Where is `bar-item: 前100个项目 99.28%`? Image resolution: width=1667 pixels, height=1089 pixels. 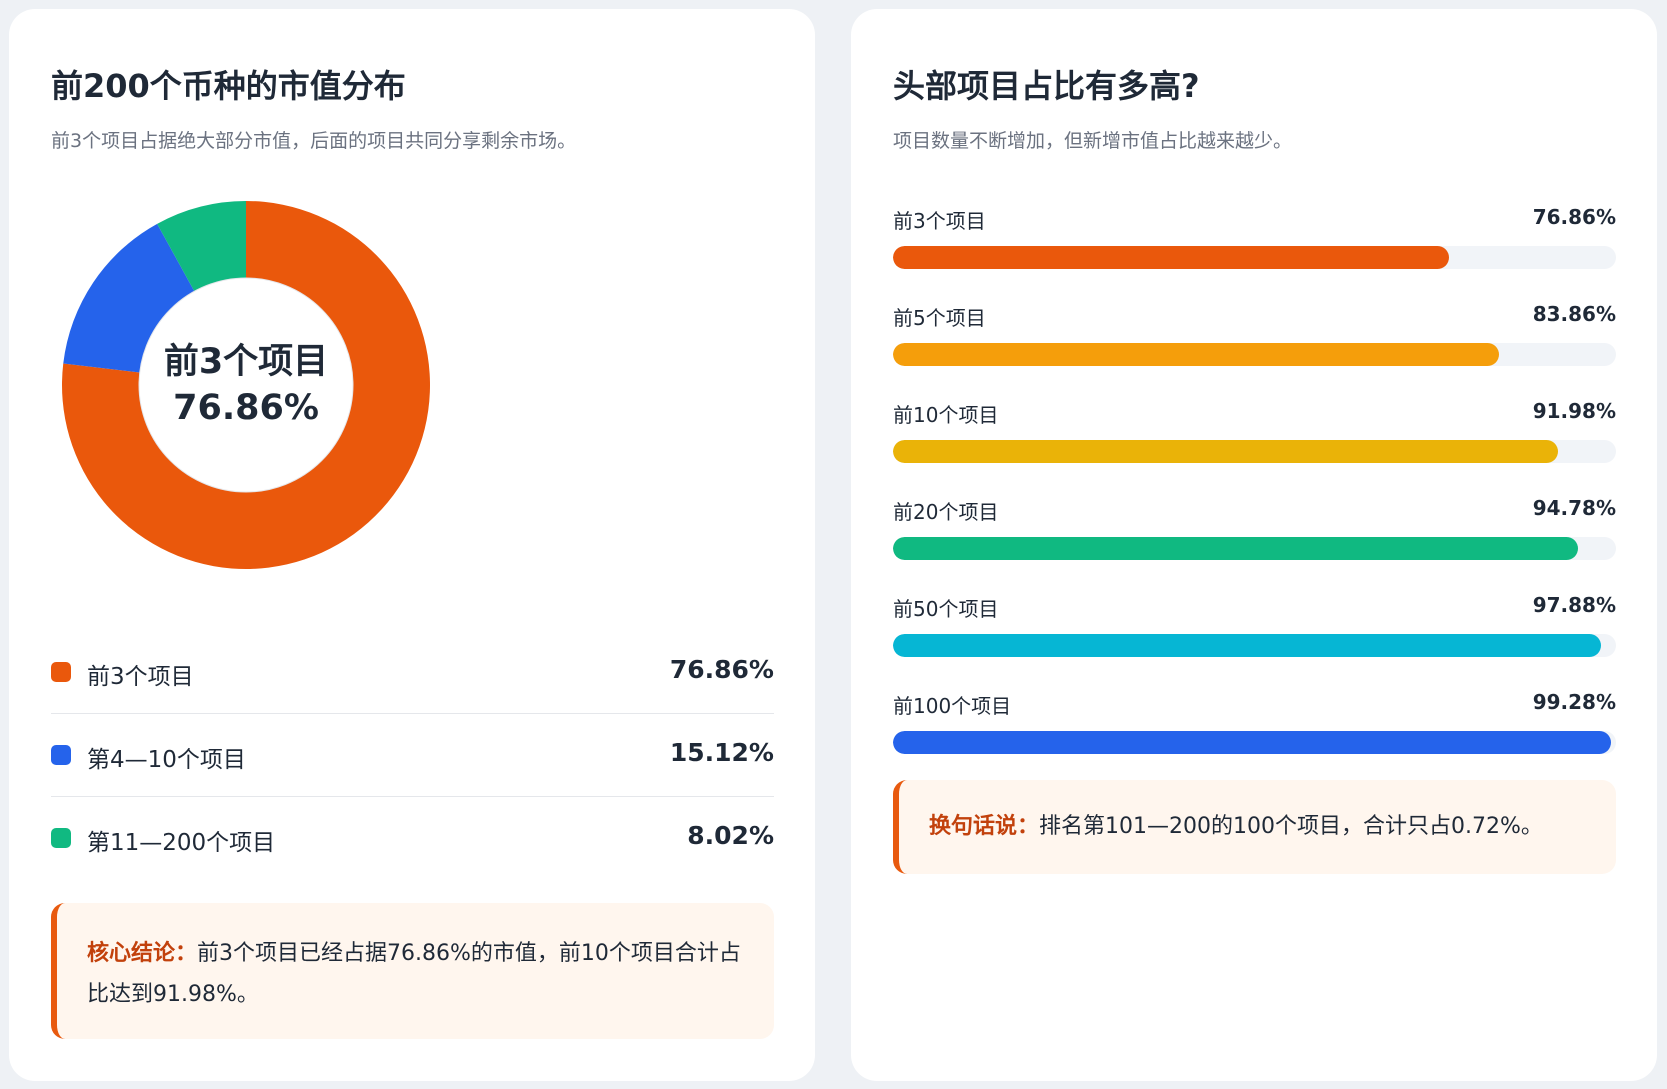
bar-item: 前100个项目 99.28% is located at coordinates (1254, 732).